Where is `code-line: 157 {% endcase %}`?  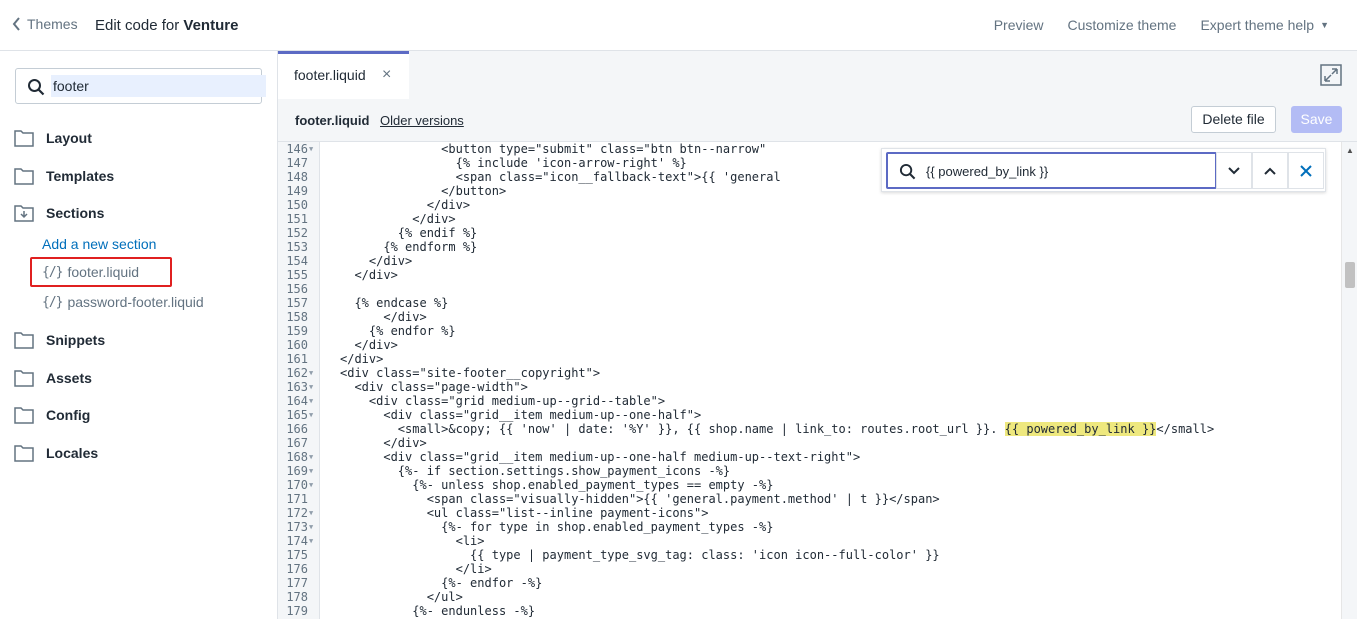
code-line: 157 {% endcase %} is located at coordinates (808, 303).